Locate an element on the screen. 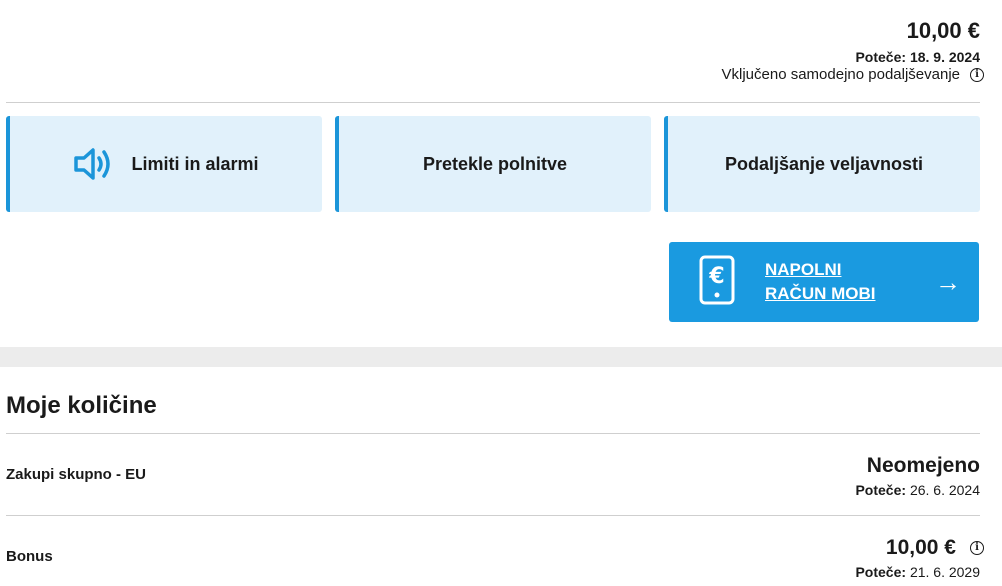 This screenshot has height=586, width=1002. topup-line2: RAČUN MOBI is located at coordinates (820, 293).